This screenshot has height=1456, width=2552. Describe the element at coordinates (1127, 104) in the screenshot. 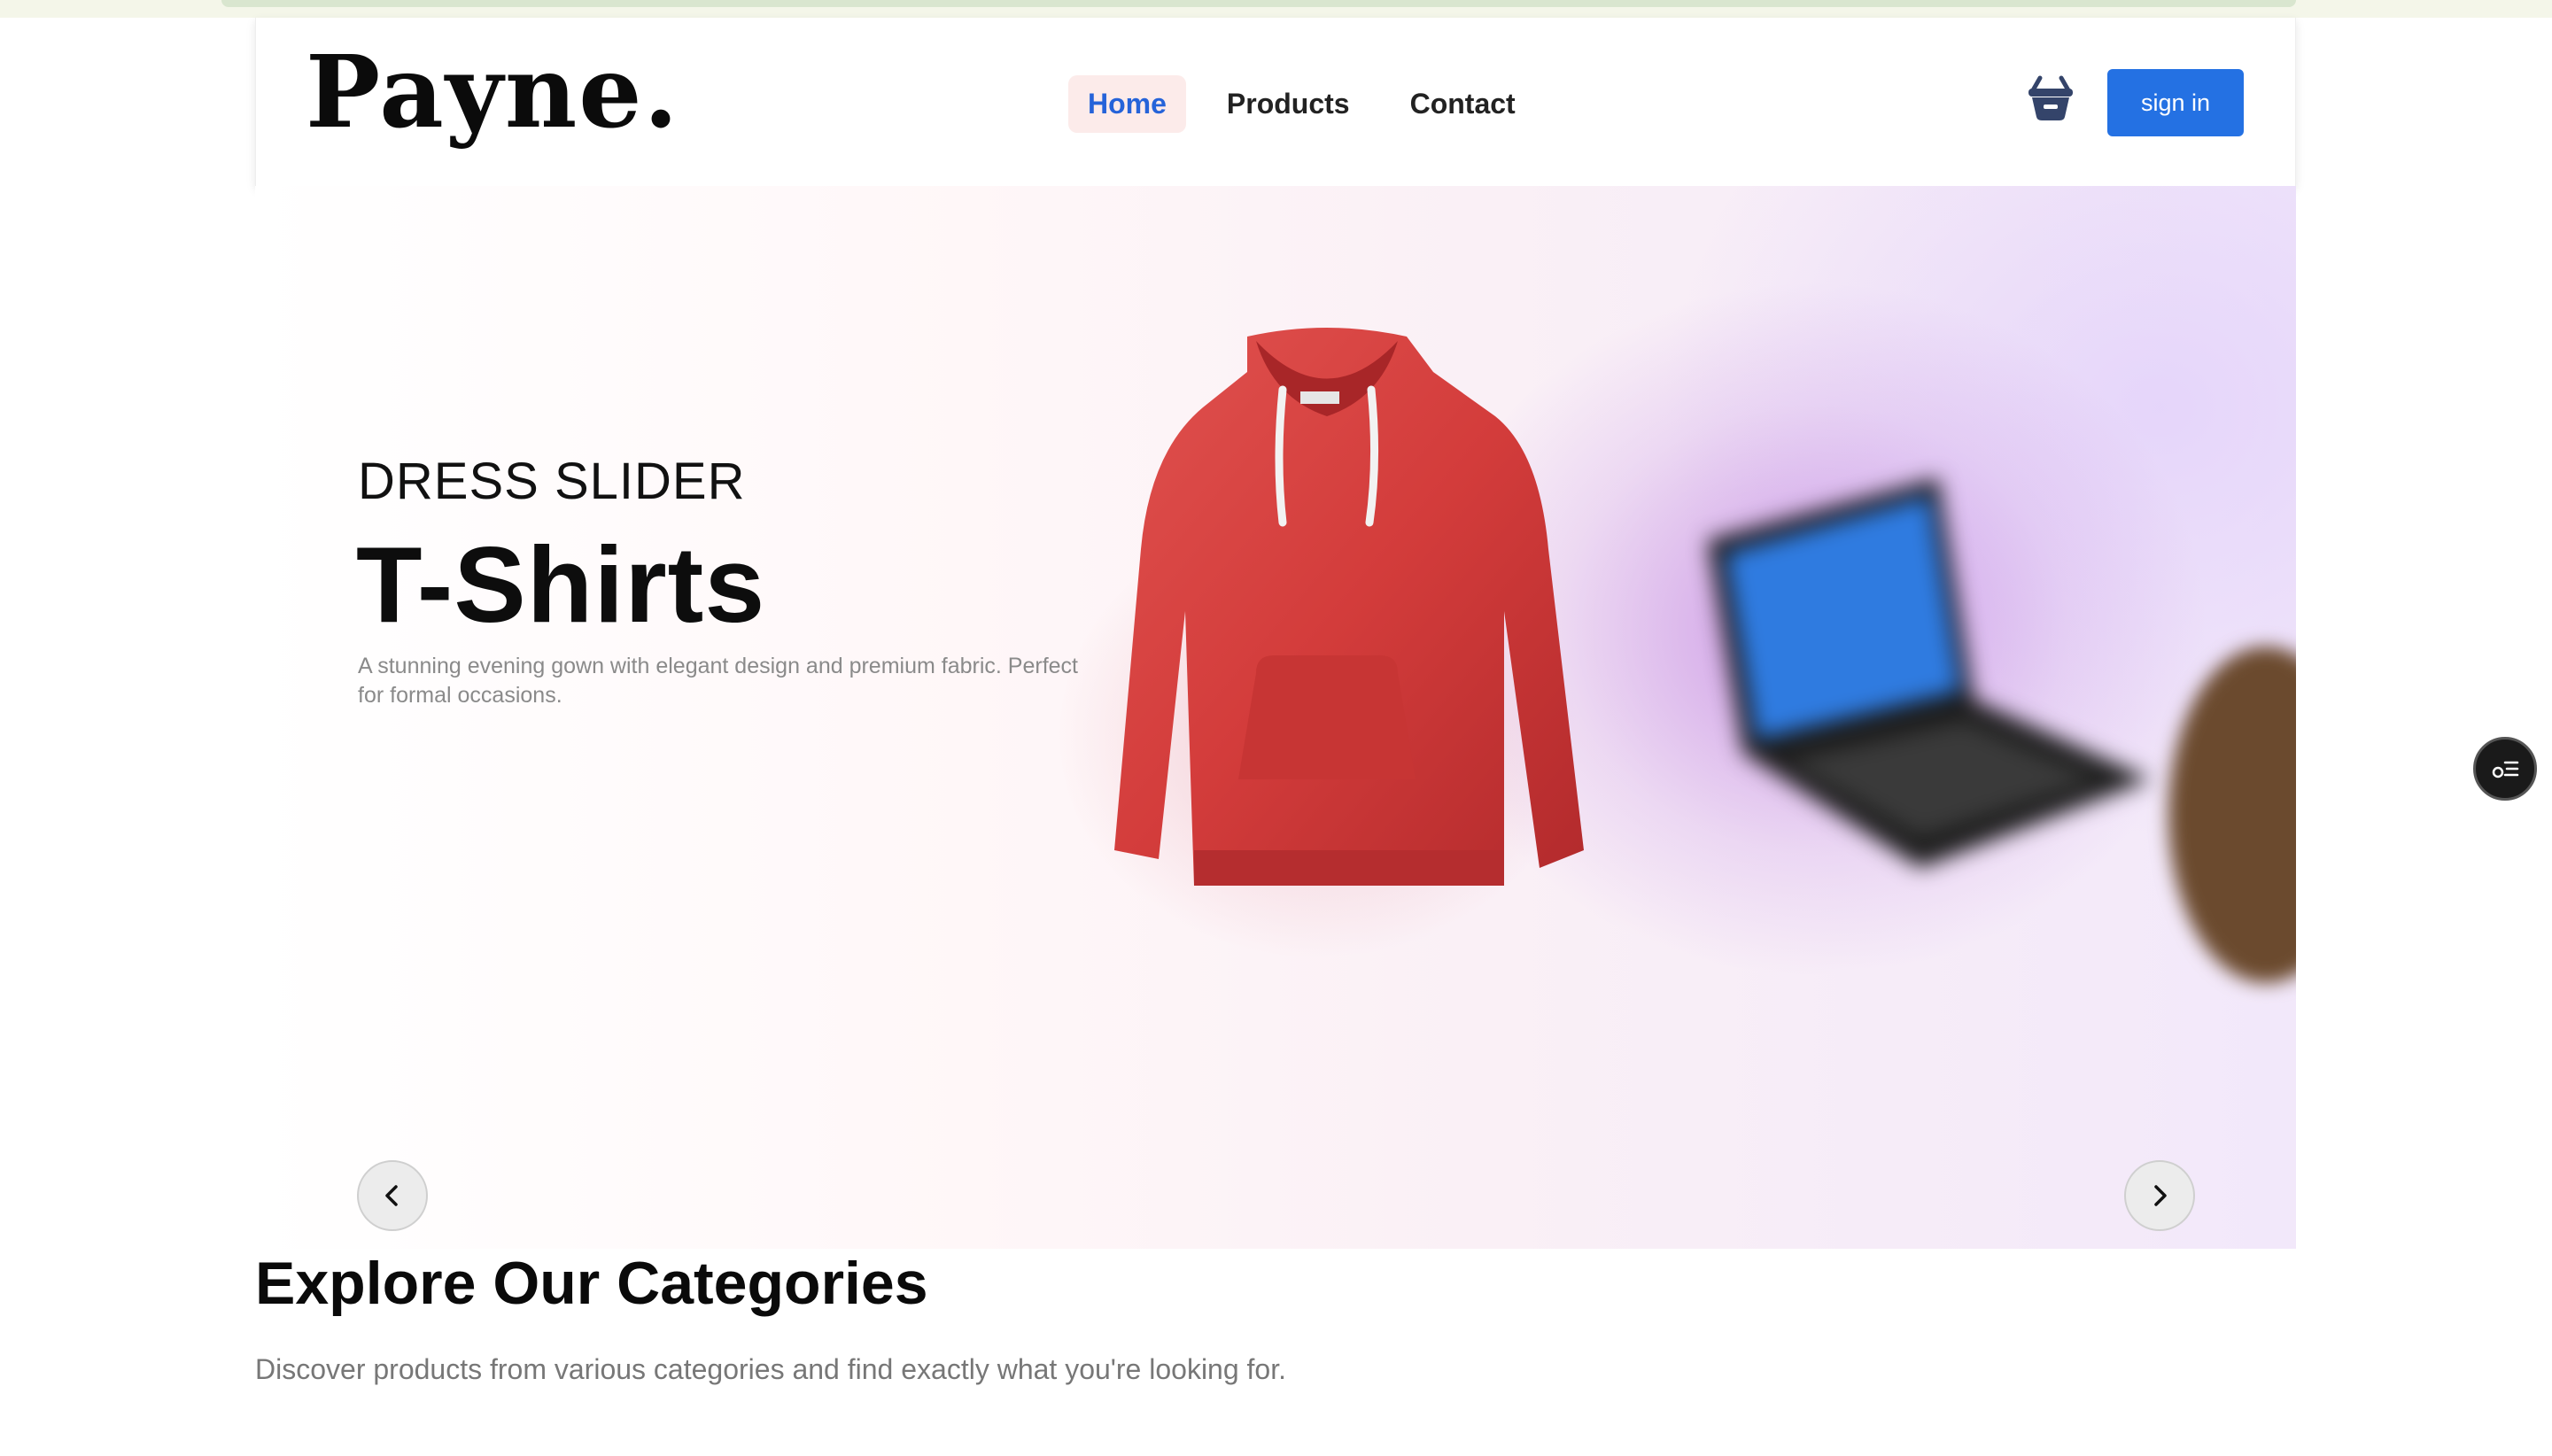

I see `nav-item-home: Home` at that location.